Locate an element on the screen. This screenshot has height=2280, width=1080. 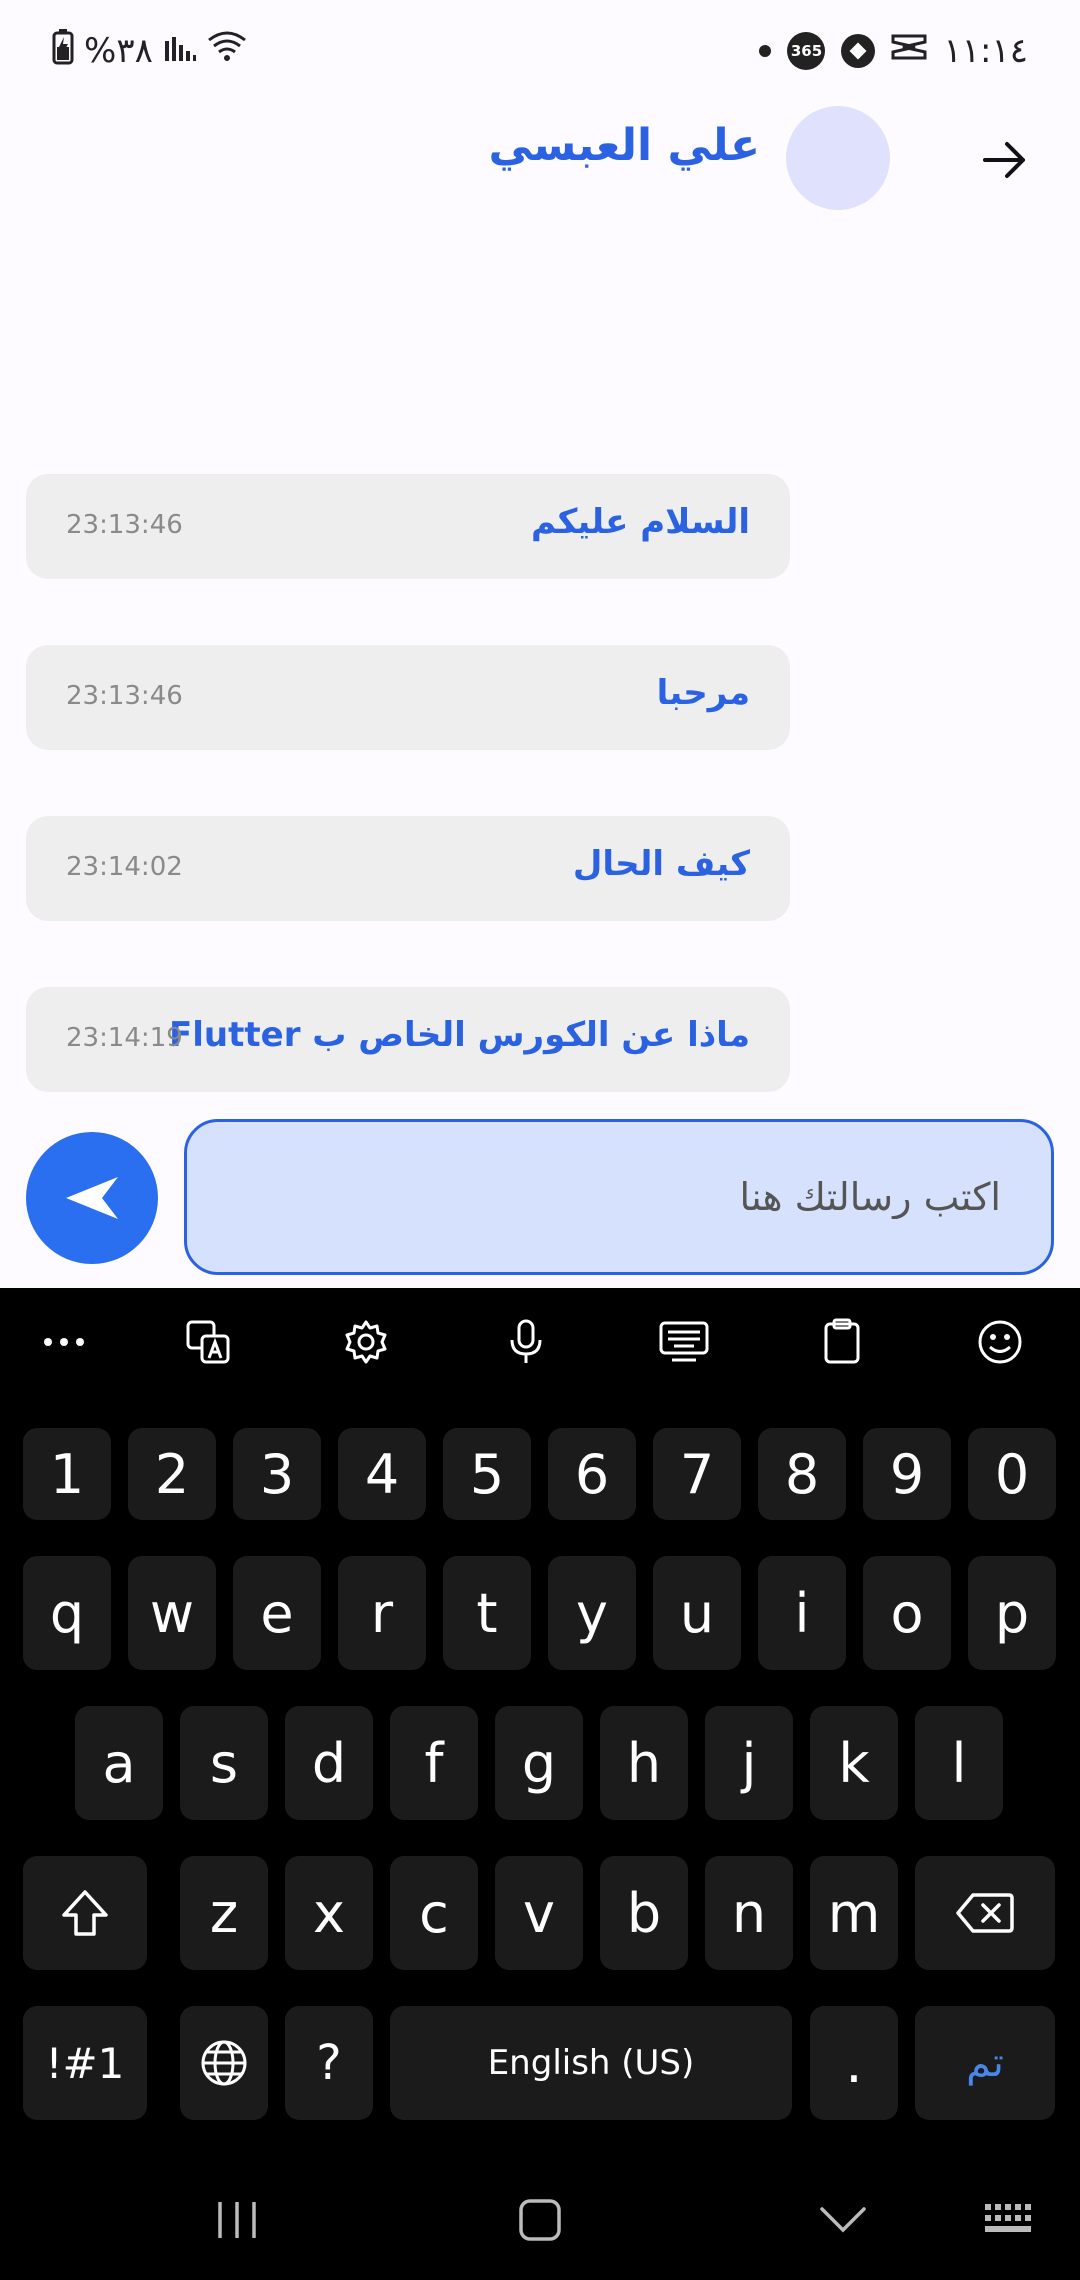
status-right: 365 ١١:١٤ is located at coordinates (893, 51).